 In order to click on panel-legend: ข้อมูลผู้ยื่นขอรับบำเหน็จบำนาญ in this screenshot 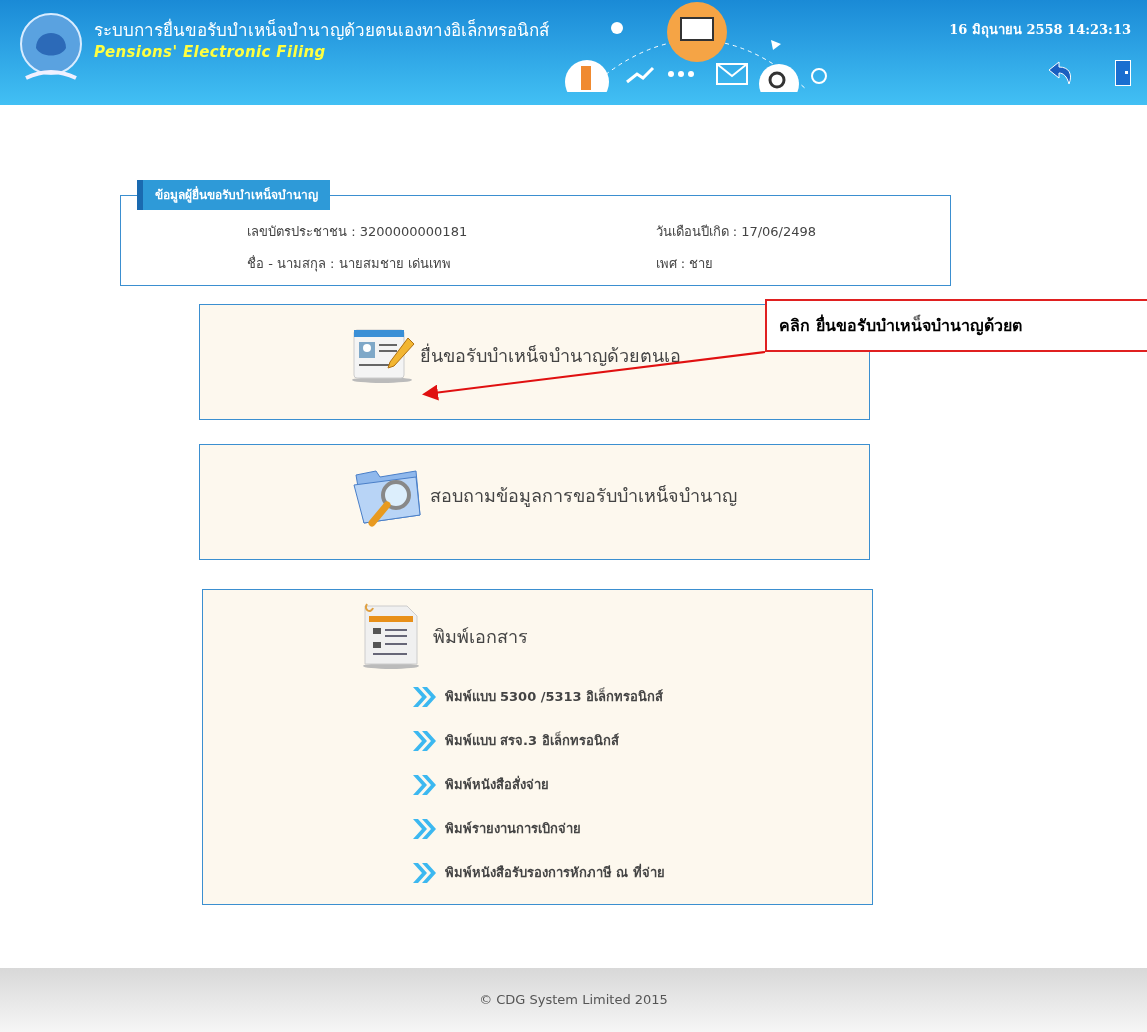, I will do `click(233, 195)`.